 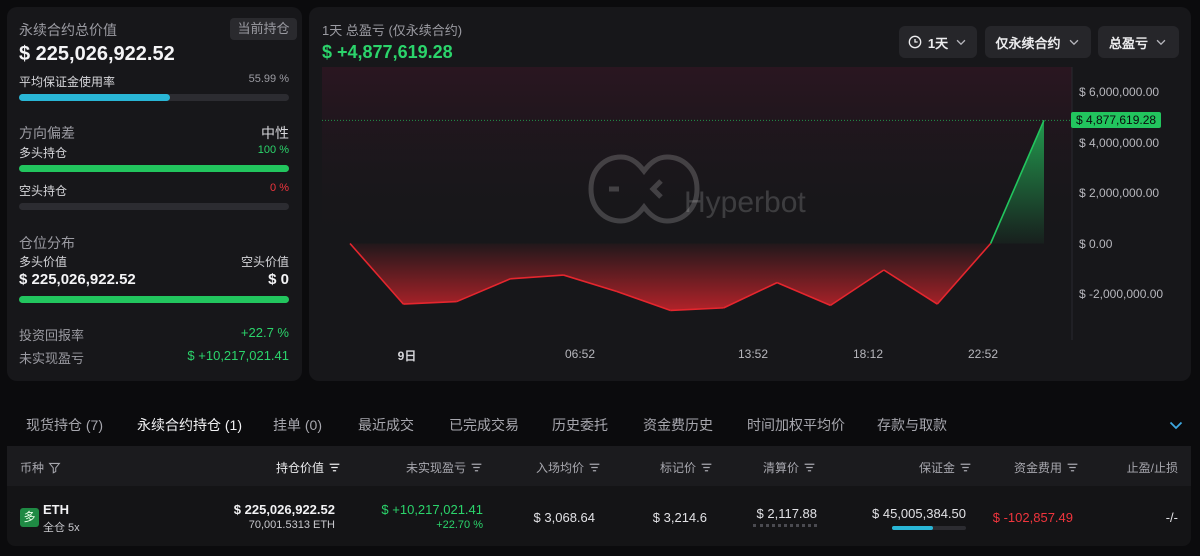 What do you see at coordinates (407, 356) in the screenshot?
I see `x-tick-label: 9日` at bounding box center [407, 356].